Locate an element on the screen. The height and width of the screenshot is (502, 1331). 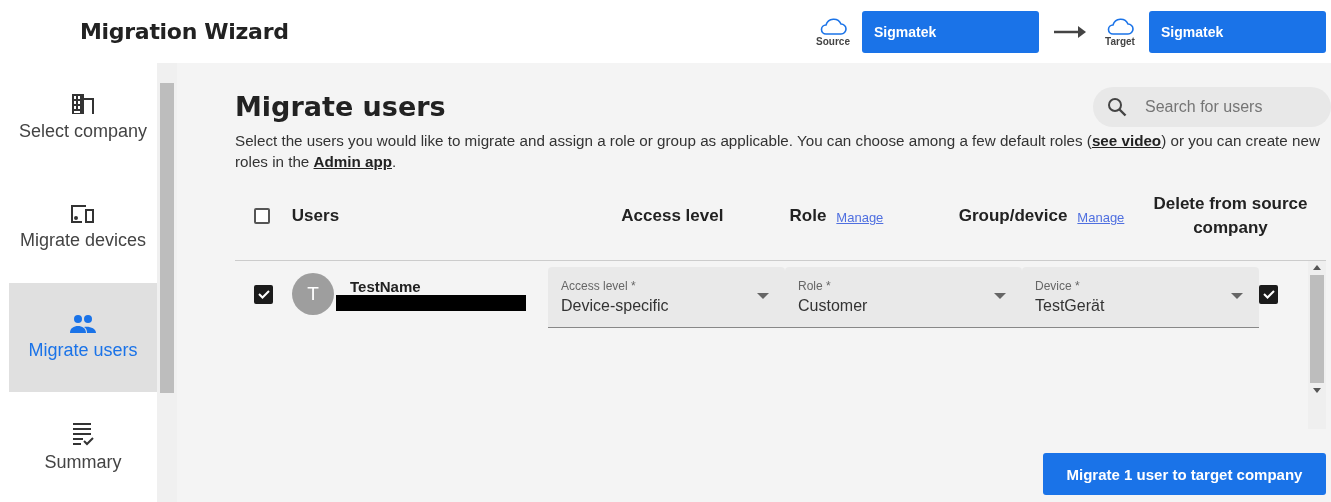
sidebar-item: Migrate devices is located at coordinates (78, 227).